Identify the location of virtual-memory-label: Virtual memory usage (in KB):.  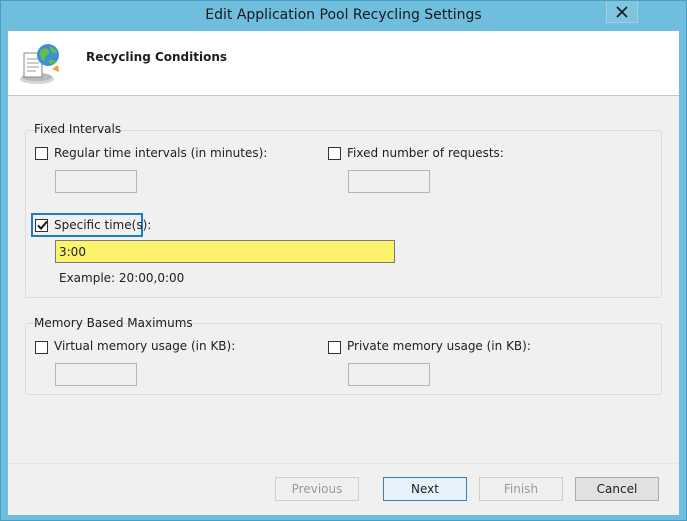
(144, 346).